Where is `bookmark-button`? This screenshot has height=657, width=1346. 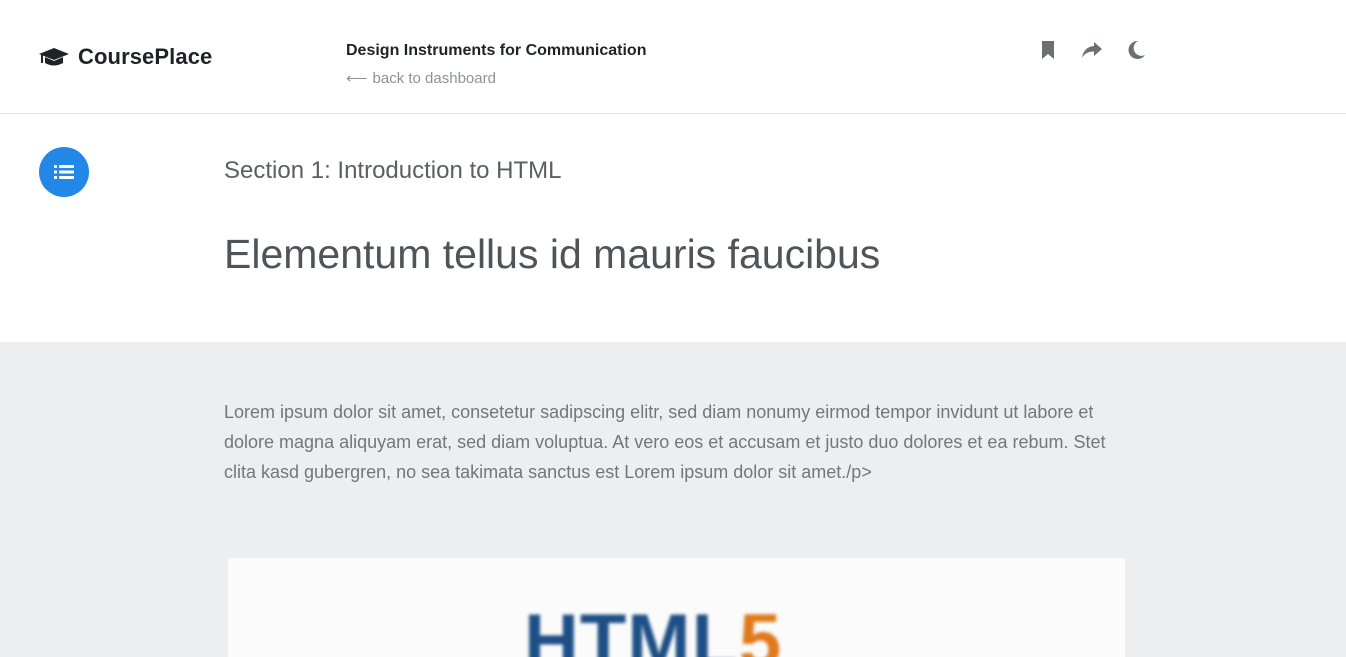 bookmark-button is located at coordinates (1048, 50).